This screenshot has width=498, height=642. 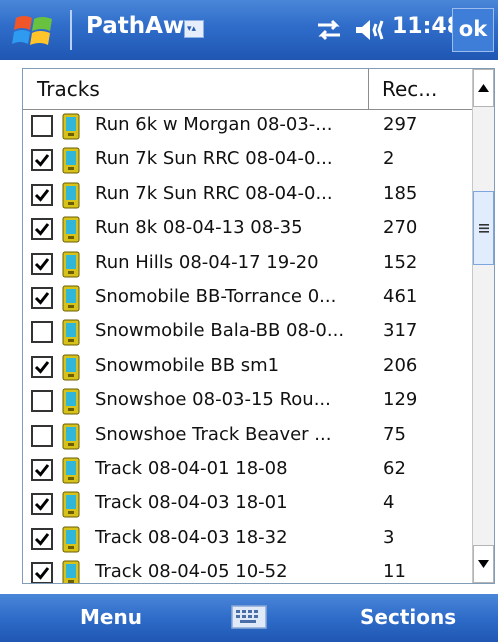 I want to click on track-record-count: 4, so click(x=389, y=503).